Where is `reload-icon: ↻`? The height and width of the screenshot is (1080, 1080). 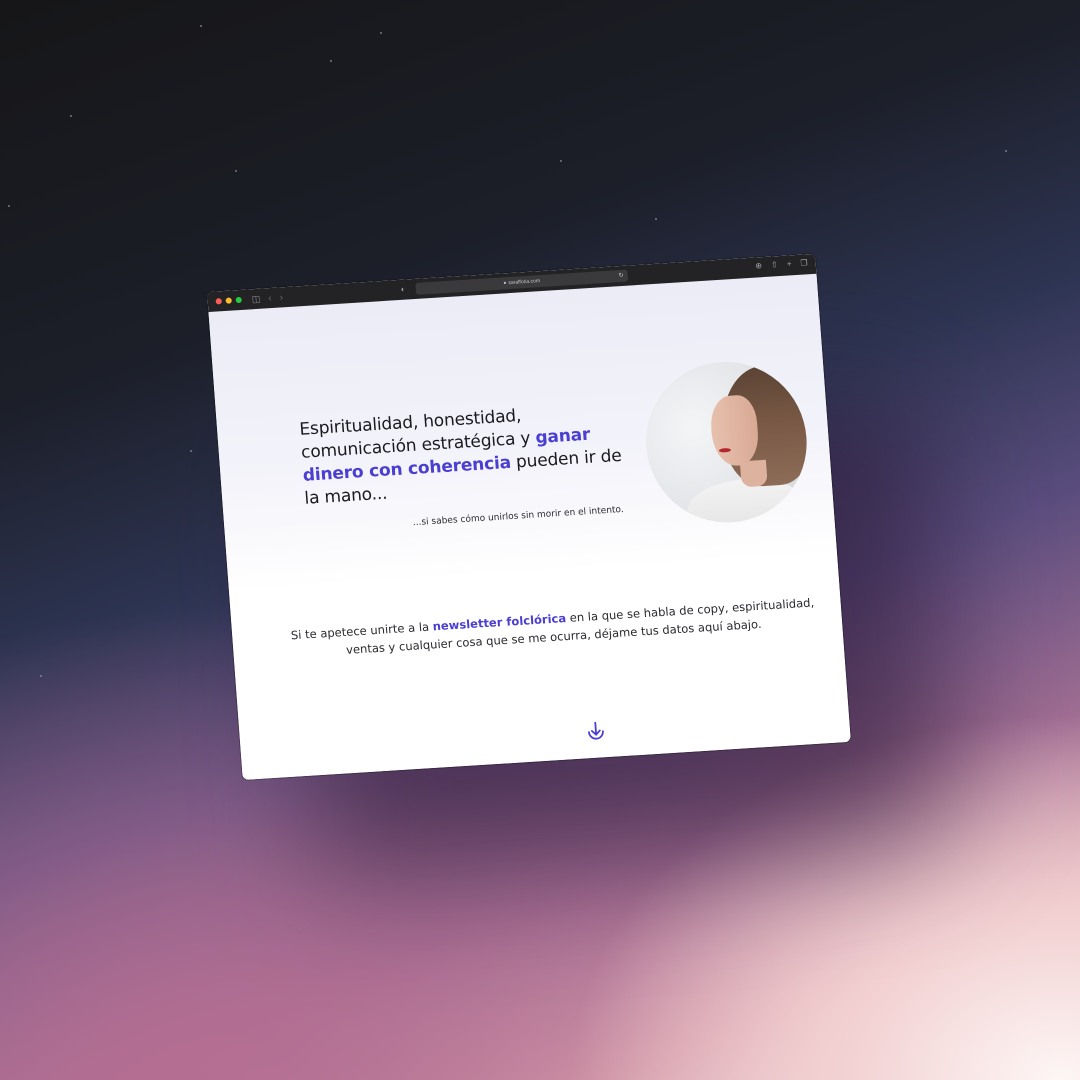
reload-icon: ↻ is located at coordinates (620, 275).